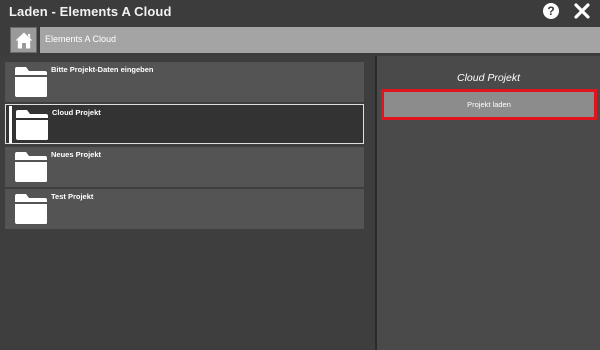 The image size is (600, 350). What do you see at coordinates (300, 12) in the screenshot?
I see `title-bar: Laden - Elements A Cloud ?` at bounding box center [300, 12].